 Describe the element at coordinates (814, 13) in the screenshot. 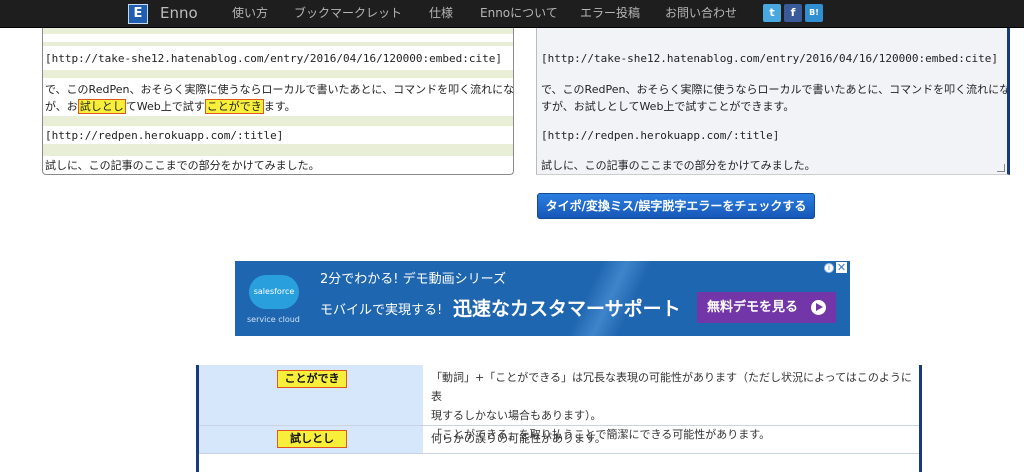

I see `hatena-bookmark-icon: B!` at that location.